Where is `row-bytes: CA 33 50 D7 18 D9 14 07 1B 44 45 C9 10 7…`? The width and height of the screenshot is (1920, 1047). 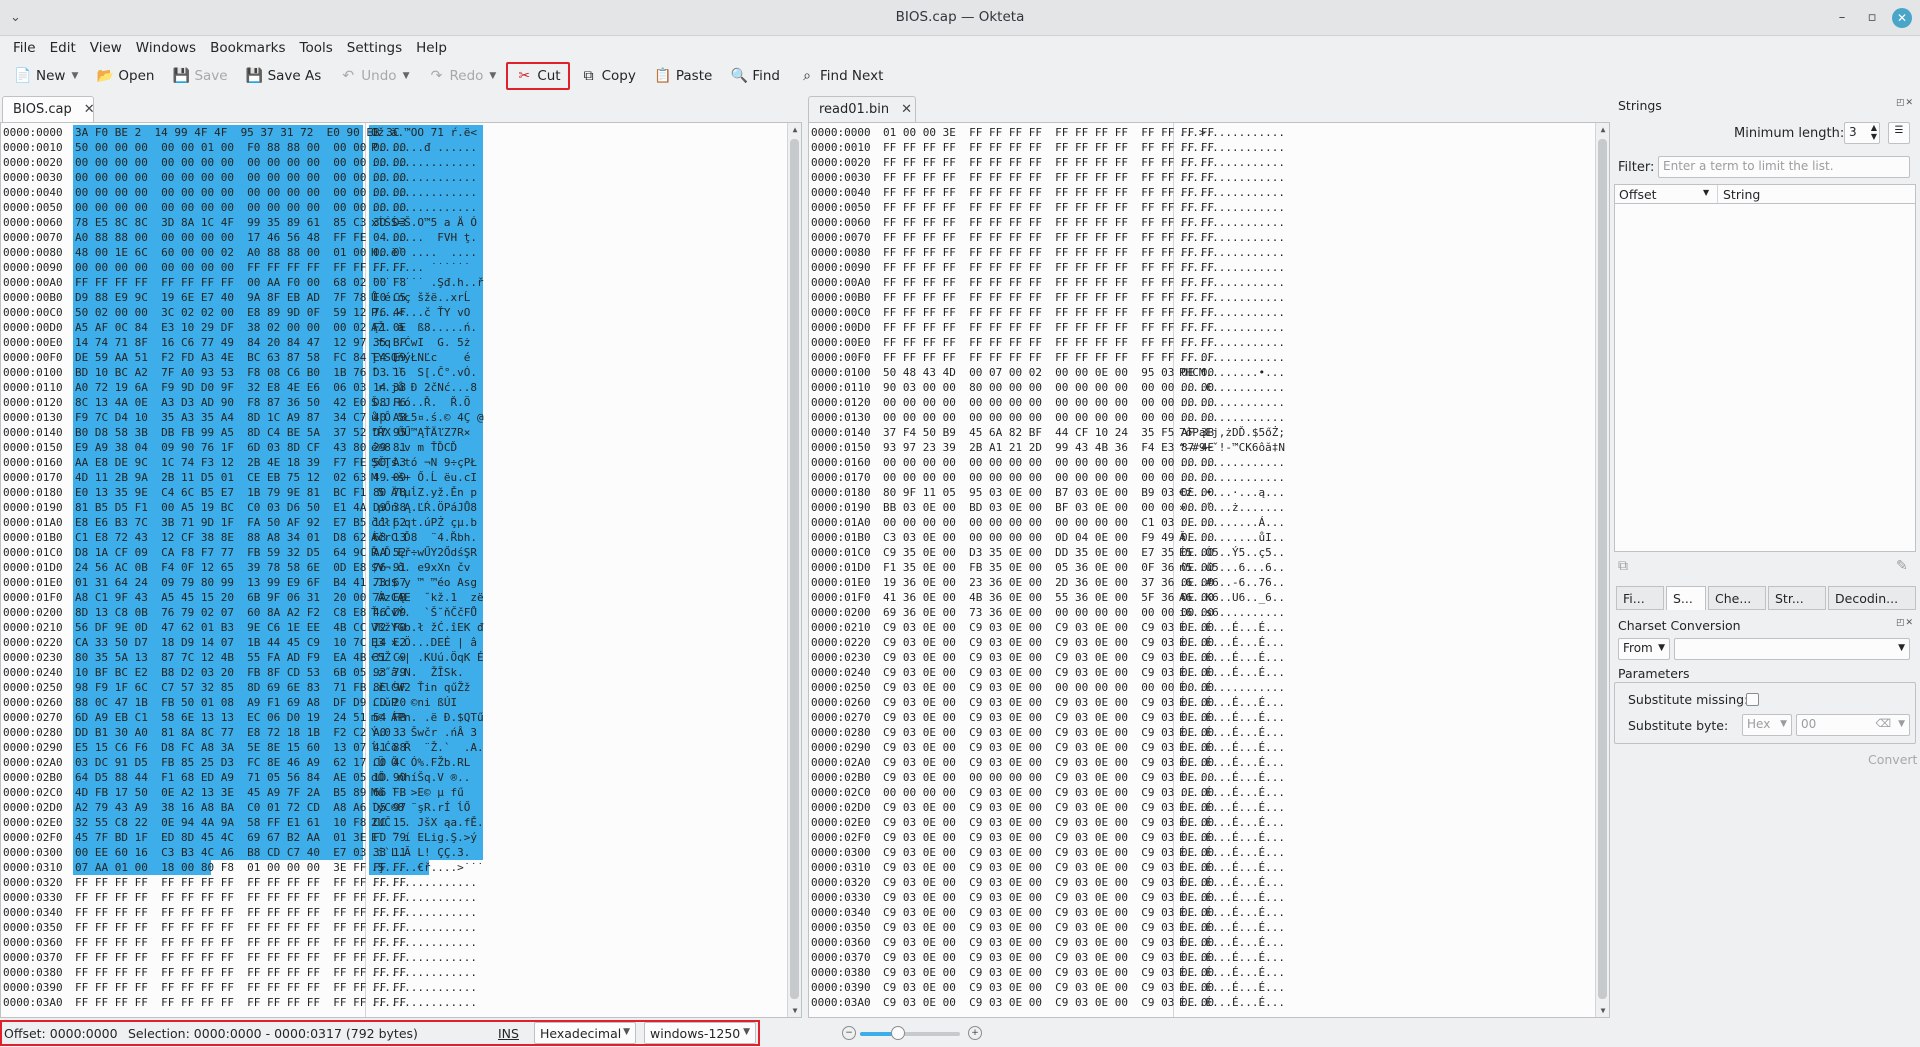 row-bytes: CA 33 50 D7 18 D9 14 07 1B 44 45 C9 10 7… is located at coordinates (240, 642).